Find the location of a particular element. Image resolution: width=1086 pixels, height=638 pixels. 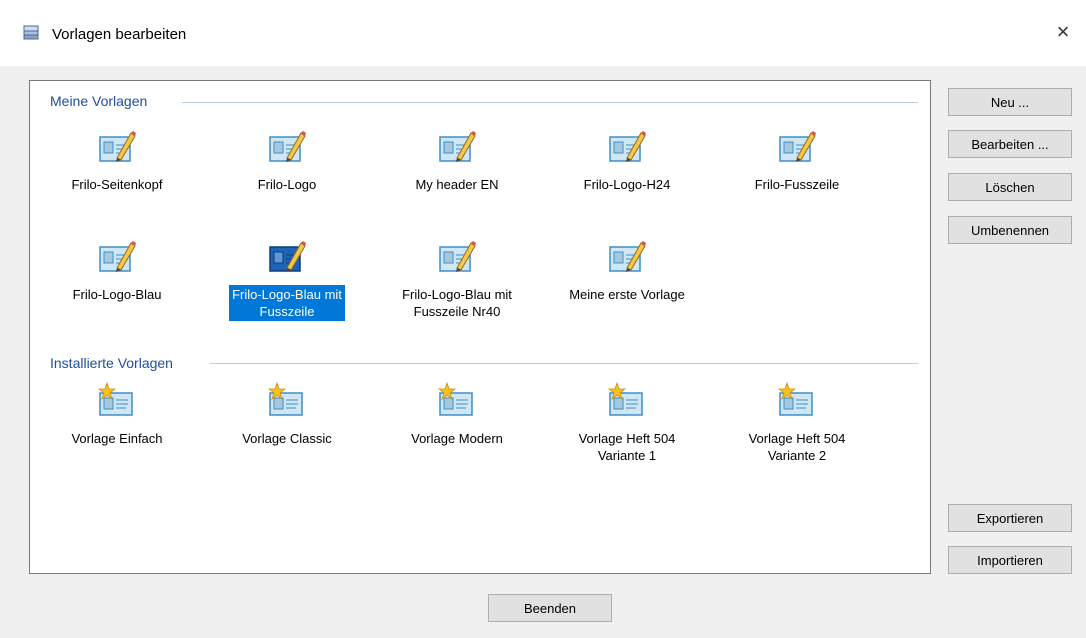

template-item: Frilo-Logo is located at coordinates (287, 160).